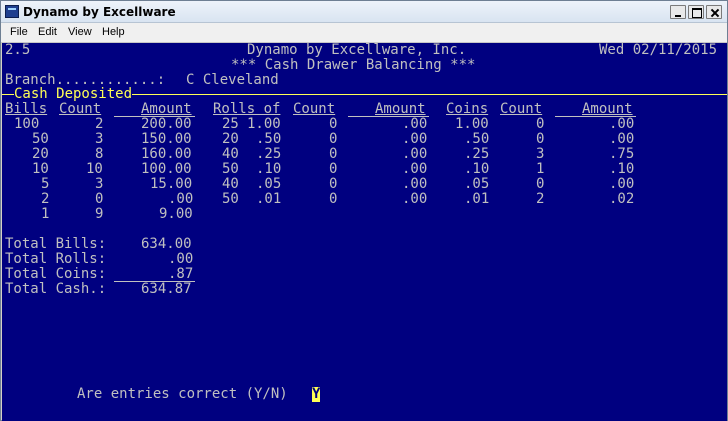 The height and width of the screenshot is (421, 728). What do you see at coordinates (269, 199) in the screenshot?
I see `roll-denomination: .01` at bounding box center [269, 199].